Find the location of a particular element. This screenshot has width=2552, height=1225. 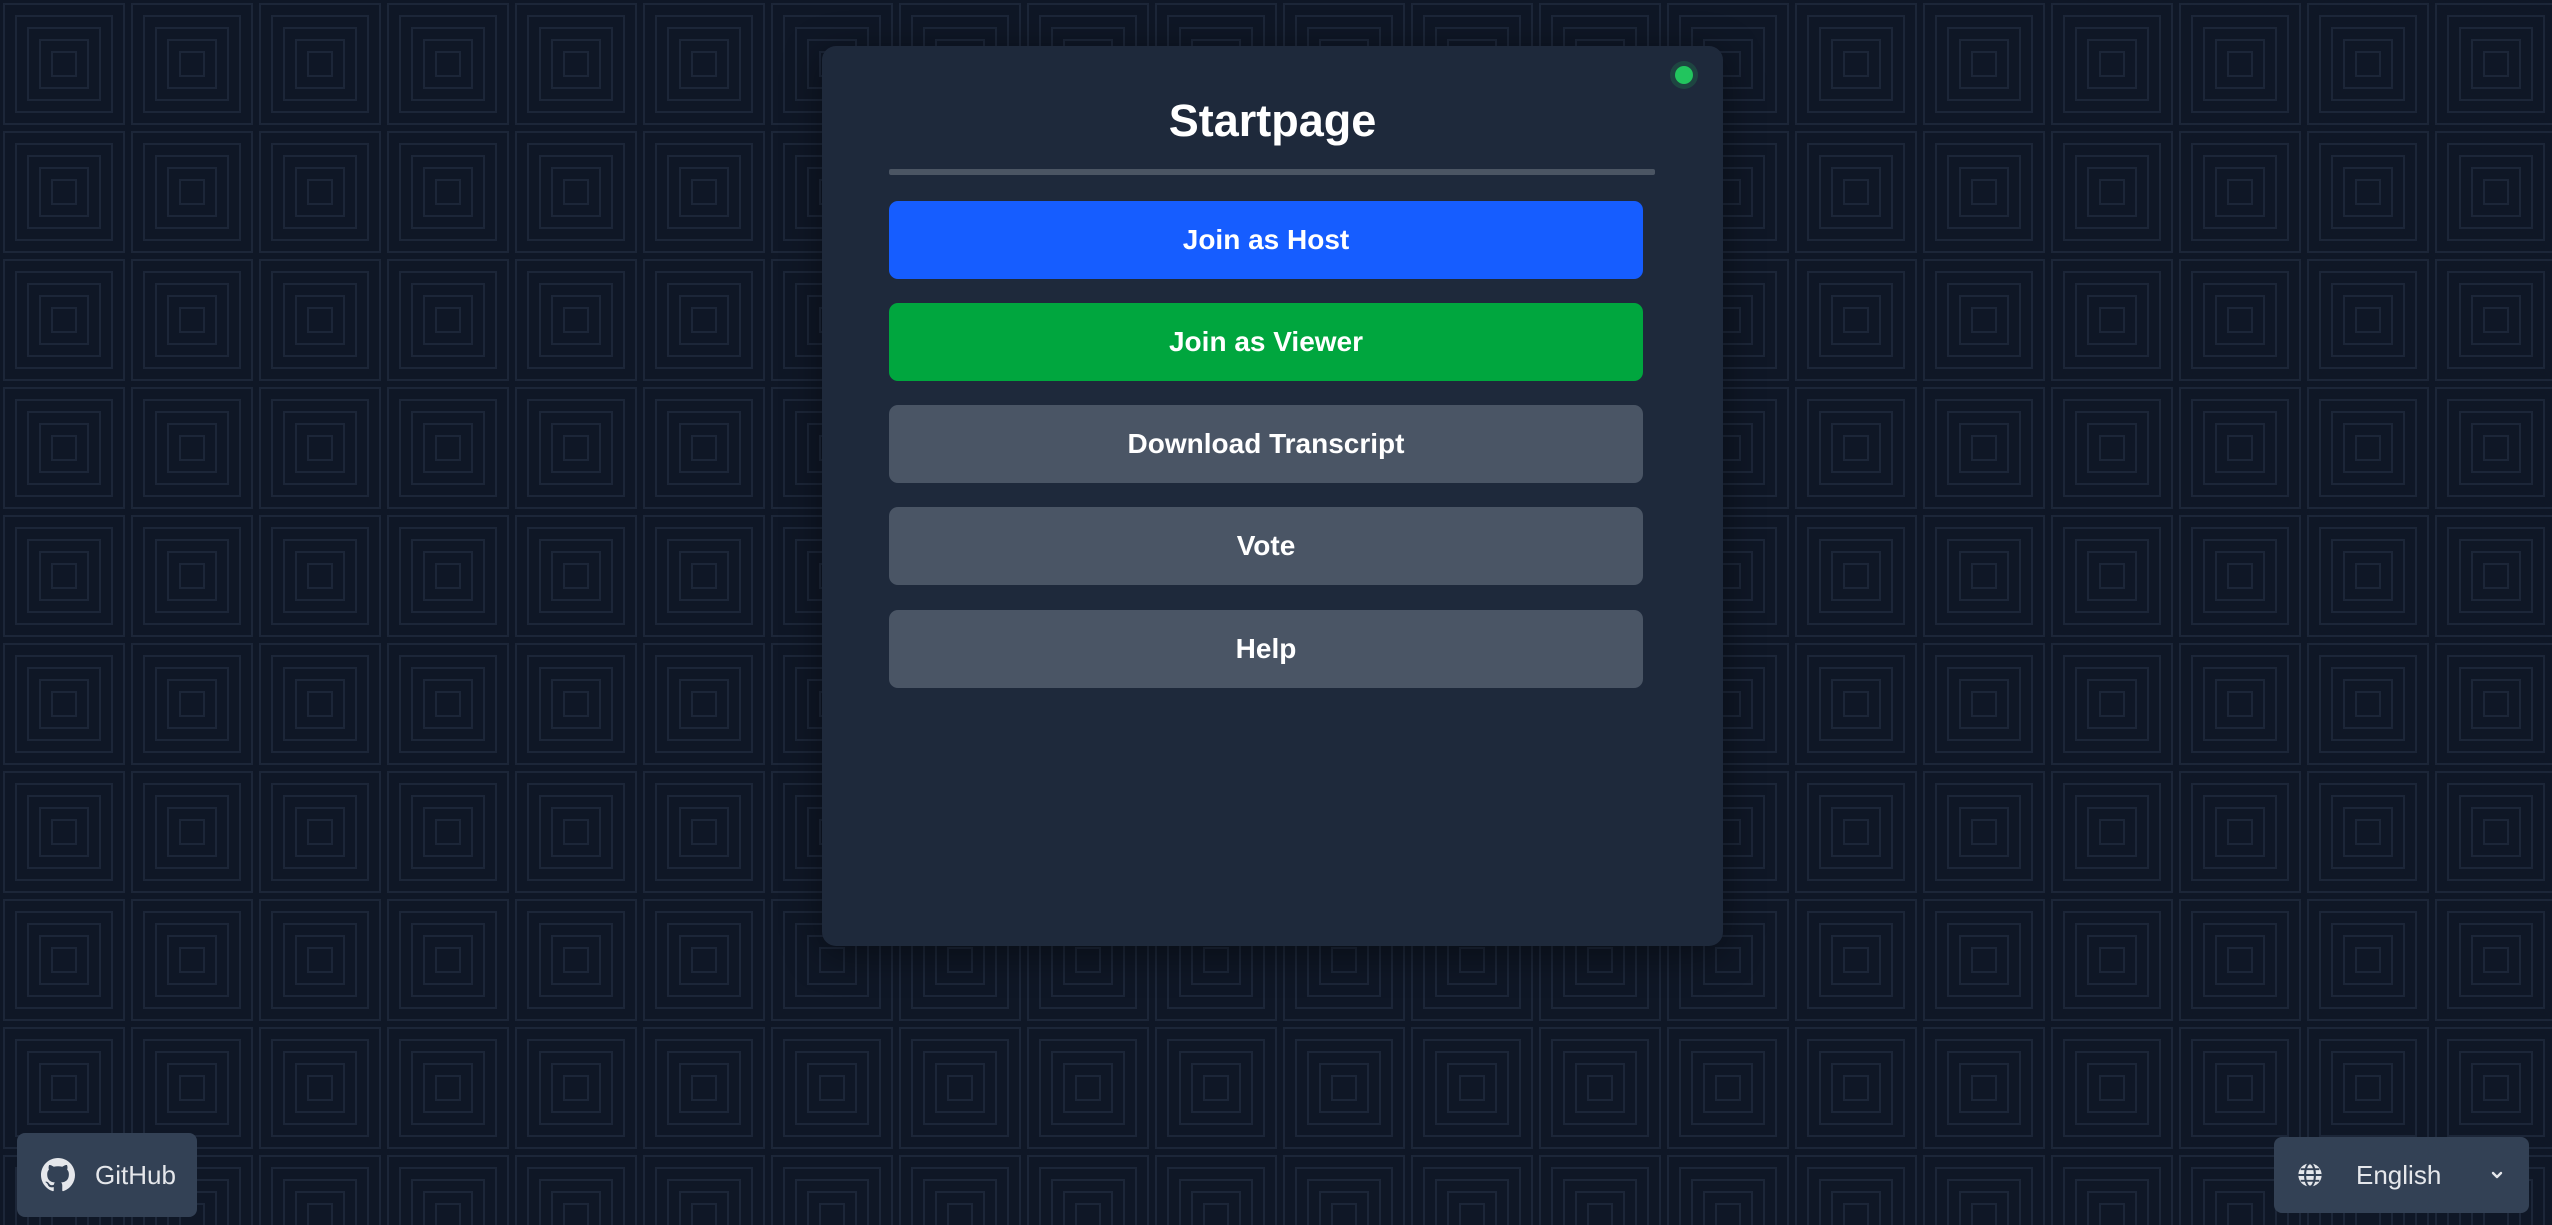

github-label: GitHub is located at coordinates (135, 1174).